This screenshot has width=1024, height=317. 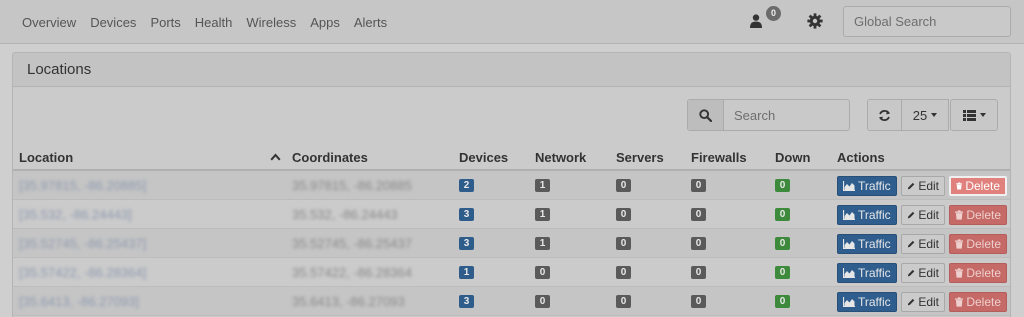 I want to click on columns-dropdown, so click(x=974, y=115).